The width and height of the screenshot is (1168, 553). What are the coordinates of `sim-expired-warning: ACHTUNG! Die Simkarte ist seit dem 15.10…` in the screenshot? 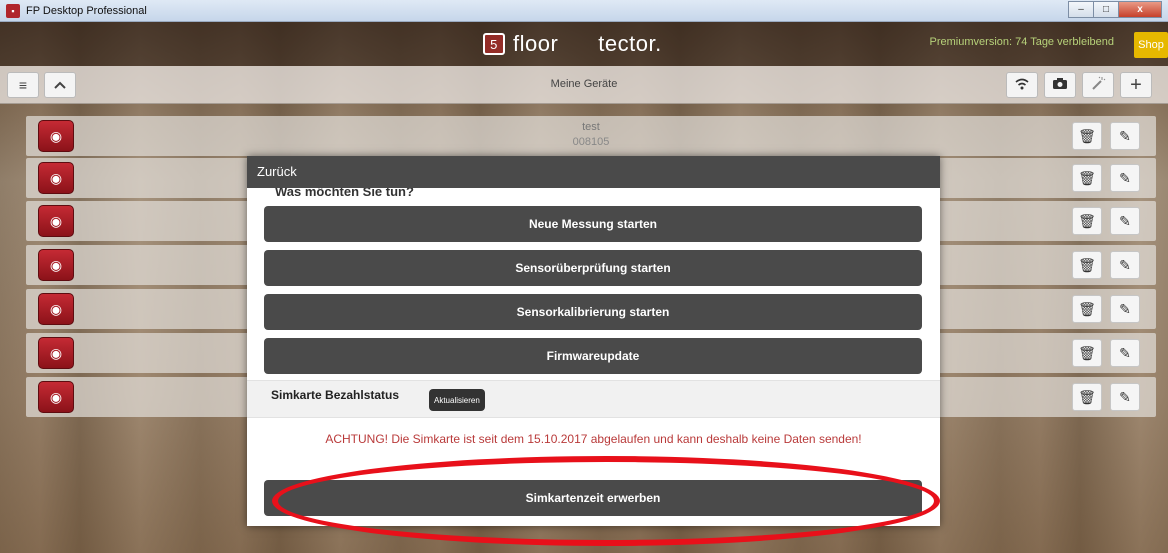 It's located at (593, 439).